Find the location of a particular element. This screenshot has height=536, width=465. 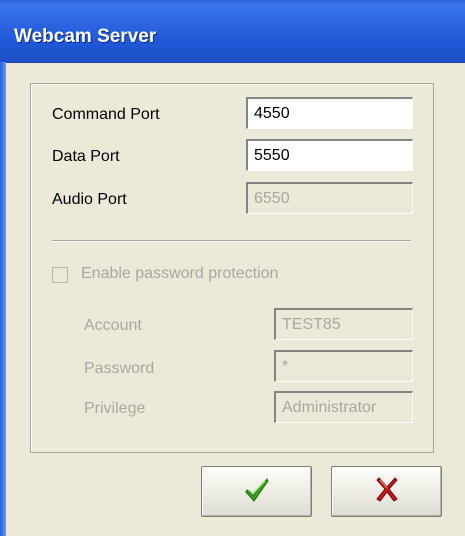

audio-port-label: Audio Port is located at coordinates (89, 199).